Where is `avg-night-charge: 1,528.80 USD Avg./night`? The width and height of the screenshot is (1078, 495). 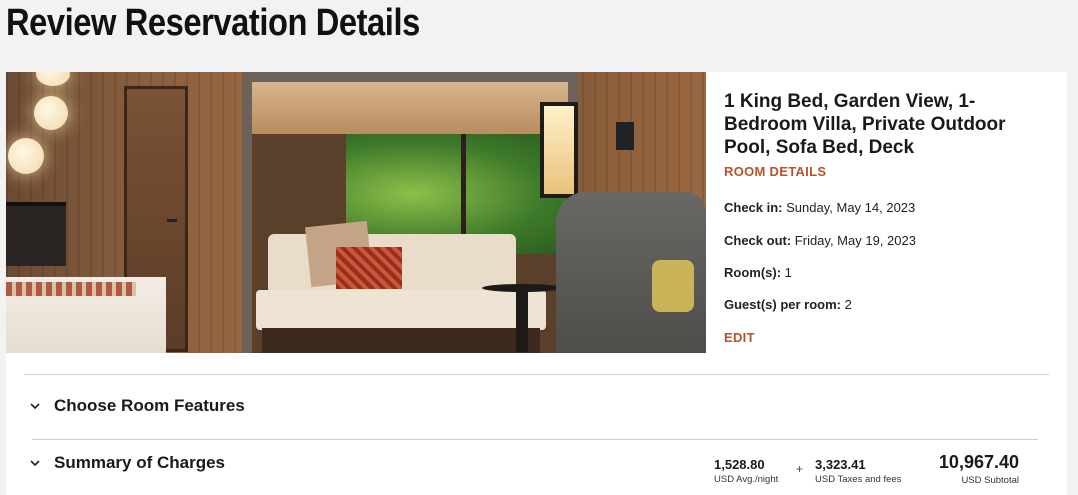 avg-night-charge: 1,528.80 USD Avg./night is located at coordinates (746, 471).